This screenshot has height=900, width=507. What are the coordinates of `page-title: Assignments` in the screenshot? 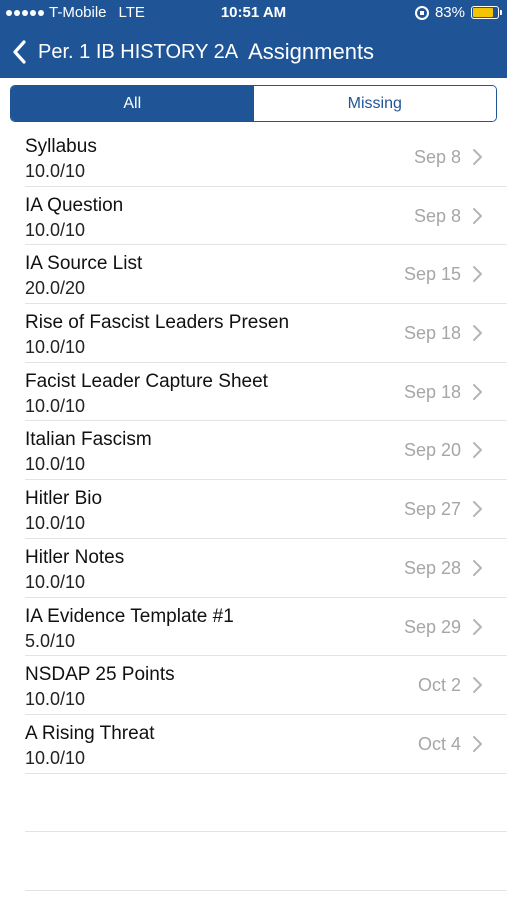 It's located at (311, 51).